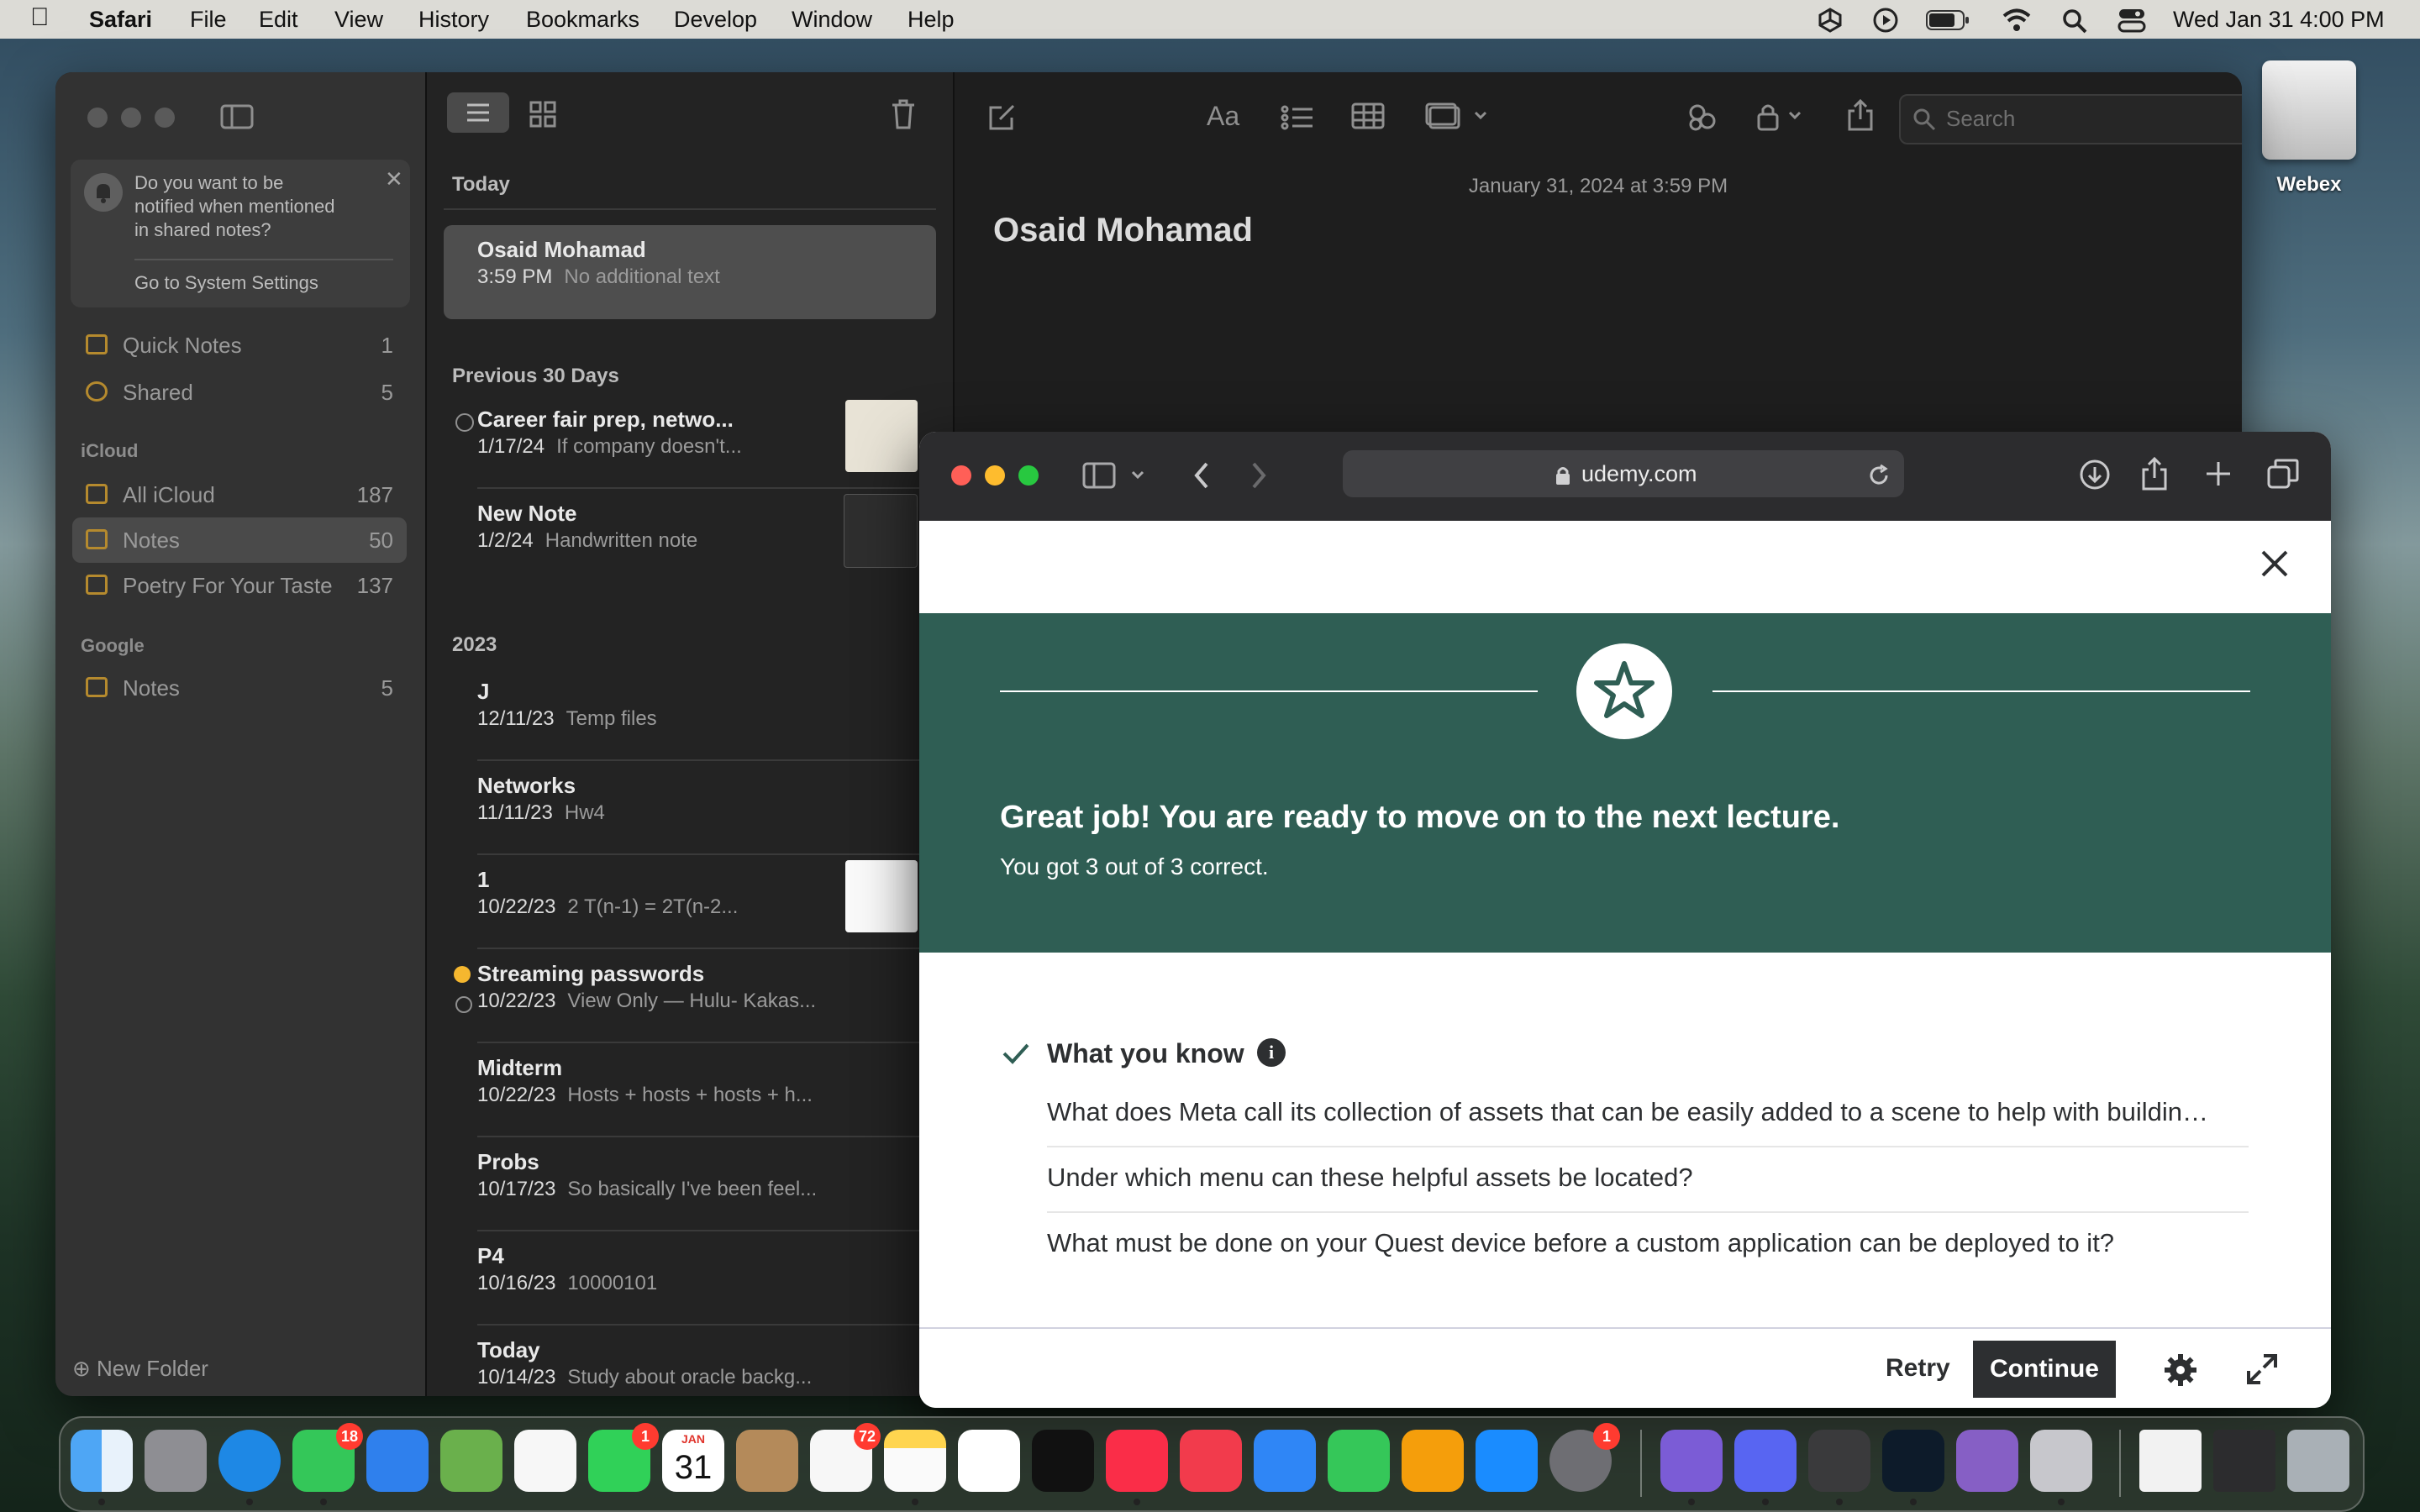 The width and height of the screenshot is (2420, 1512). I want to click on google-header: Google, so click(113, 646).